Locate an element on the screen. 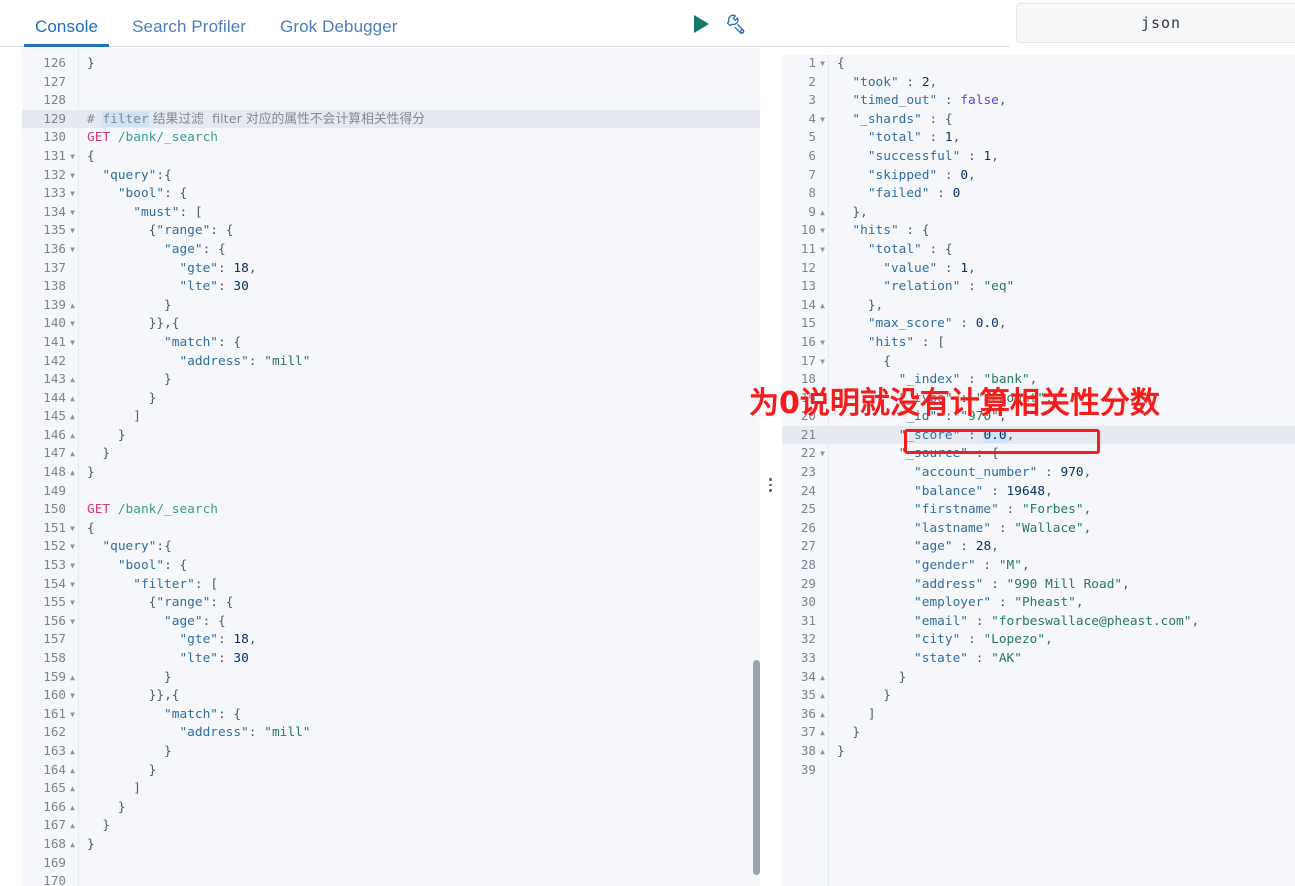  code-line: 160 ▼ }},{ is located at coordinates (391, 695).